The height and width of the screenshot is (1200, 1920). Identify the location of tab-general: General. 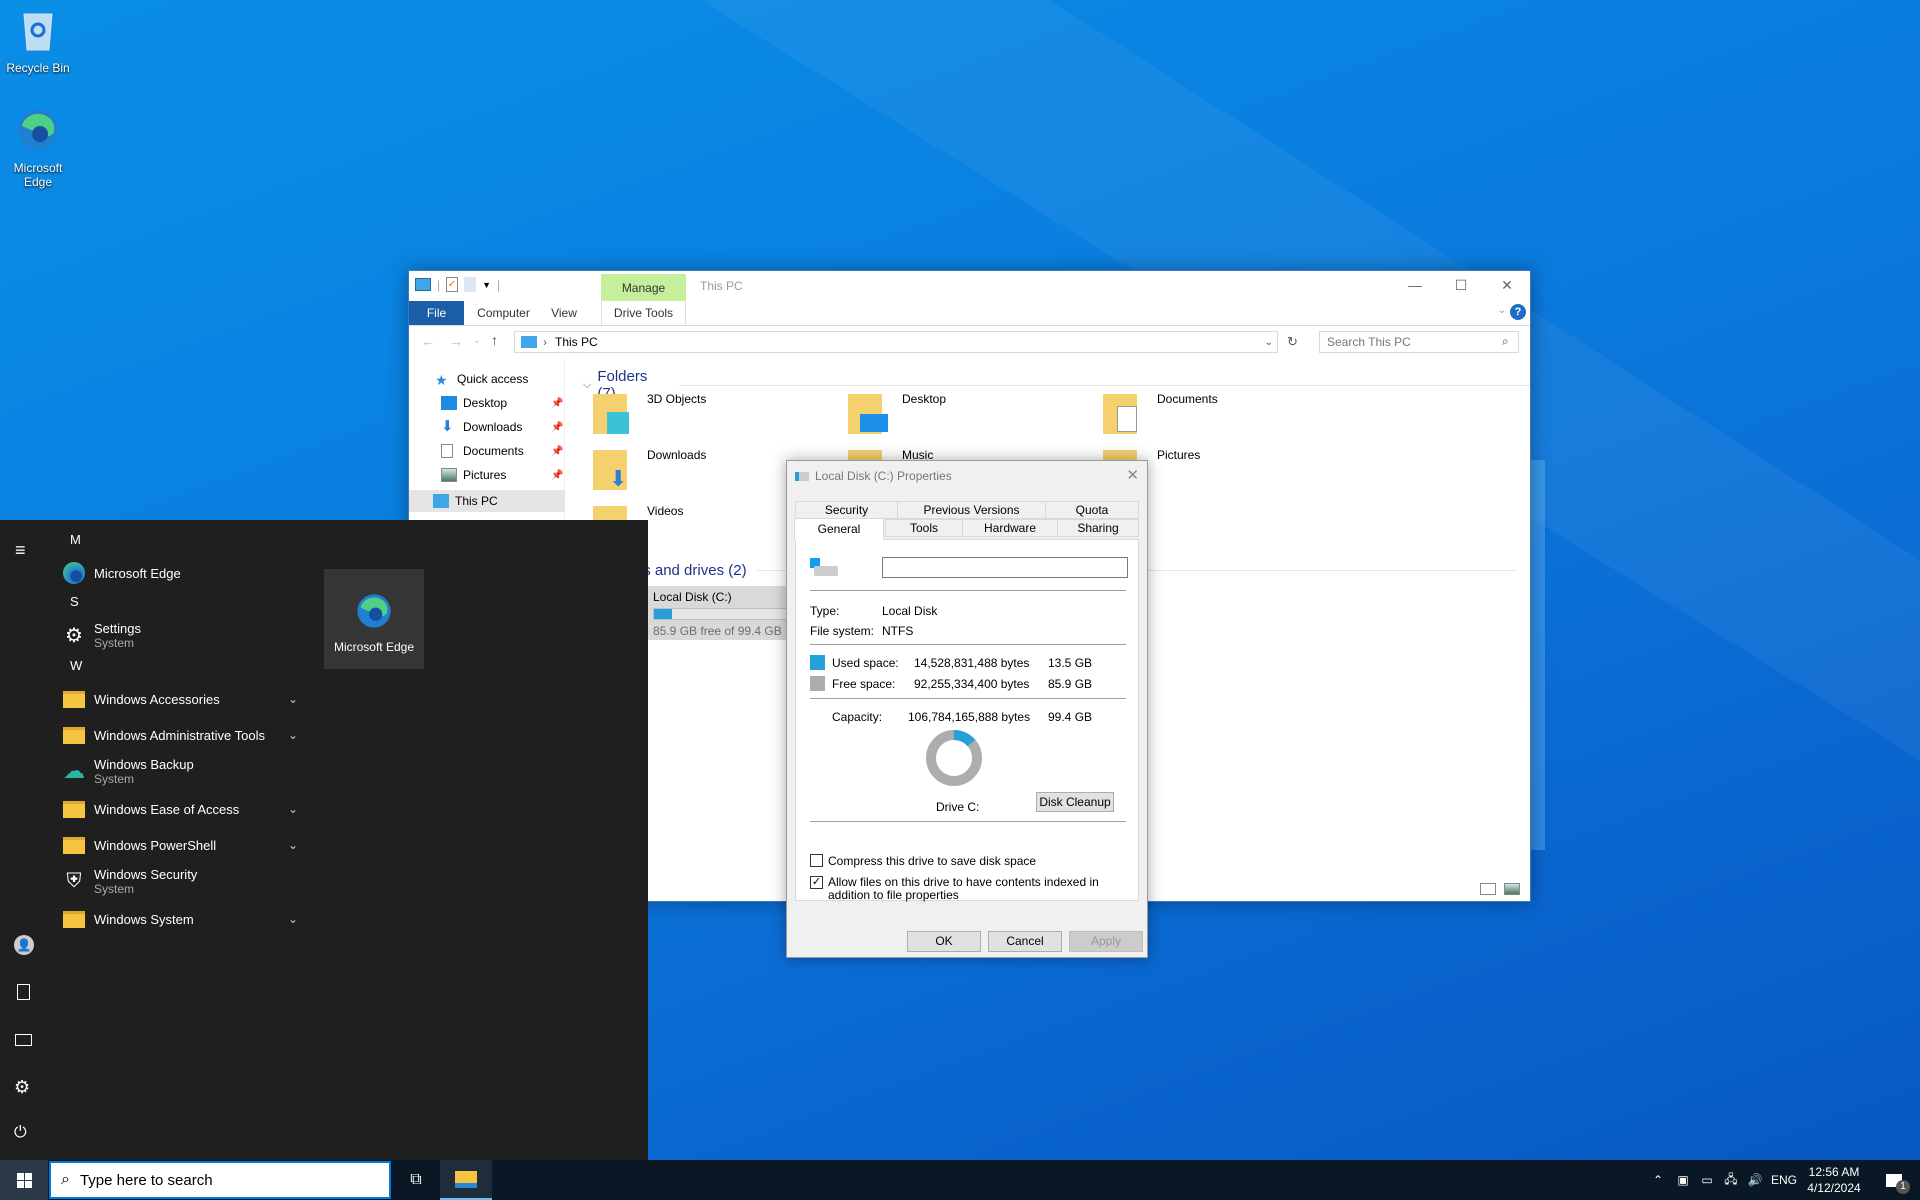
(839, 529).